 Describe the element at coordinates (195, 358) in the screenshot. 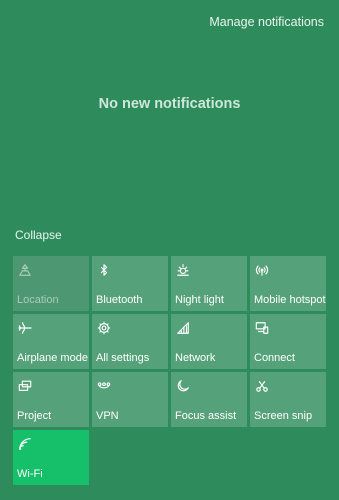

I see `tile-label: Network` at that location.